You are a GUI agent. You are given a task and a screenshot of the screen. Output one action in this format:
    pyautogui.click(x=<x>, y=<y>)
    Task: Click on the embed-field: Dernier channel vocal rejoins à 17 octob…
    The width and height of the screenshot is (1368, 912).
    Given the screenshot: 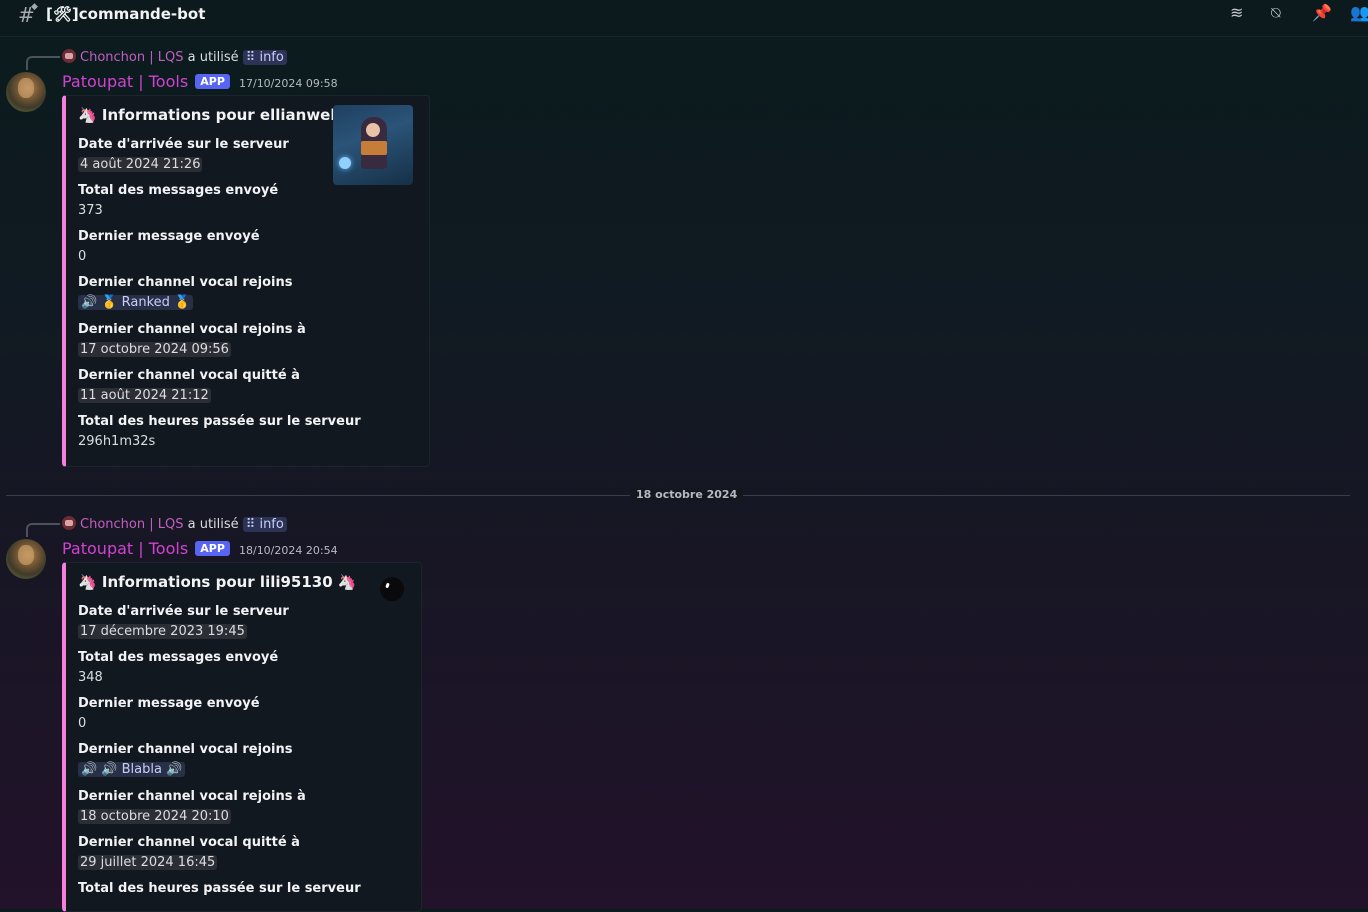 What is the action you would take?
    pyautogui.click(x=192, y=339)
    